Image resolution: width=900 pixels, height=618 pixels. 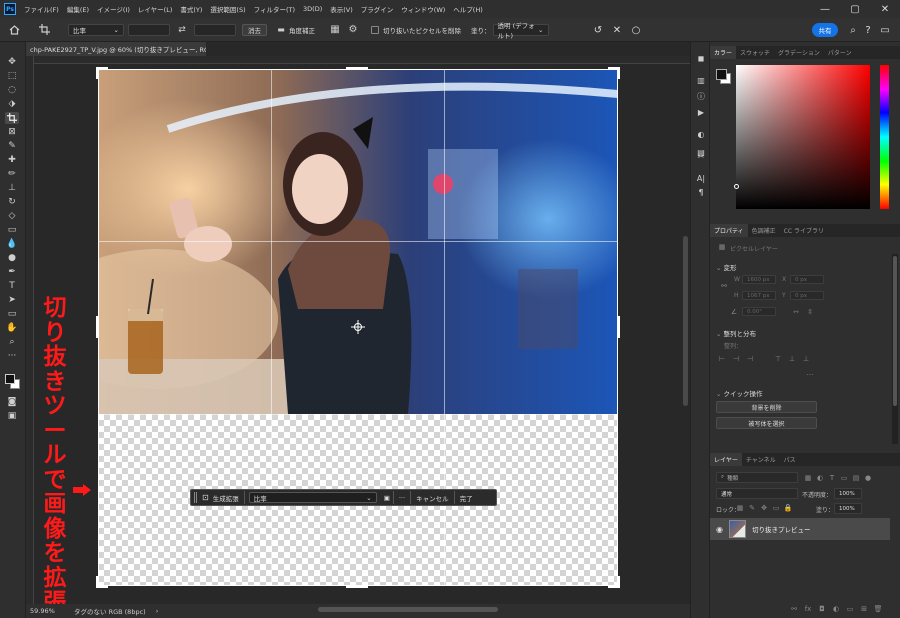 What do you see at coordinates (402, 497) in the screenshot?
I see `more-options-button: ···` at bounding box center [402, 497].